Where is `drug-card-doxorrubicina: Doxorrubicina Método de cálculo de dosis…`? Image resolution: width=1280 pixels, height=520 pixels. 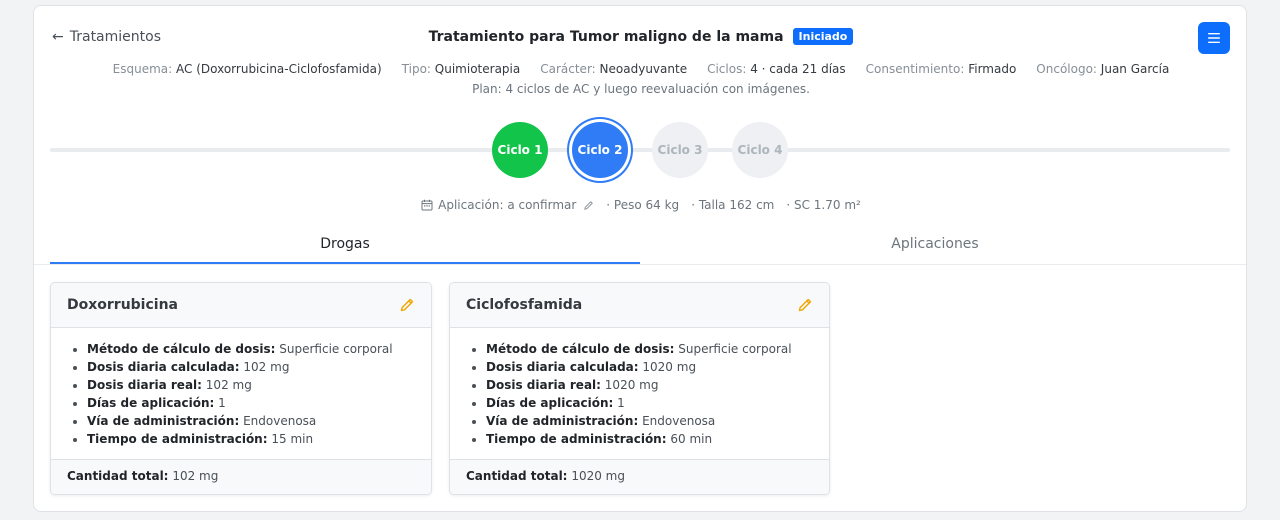
drug-card-doxorrubicina: Doxorrubicina Método de cálculo de dosis… is located at coordinates (241, 388).